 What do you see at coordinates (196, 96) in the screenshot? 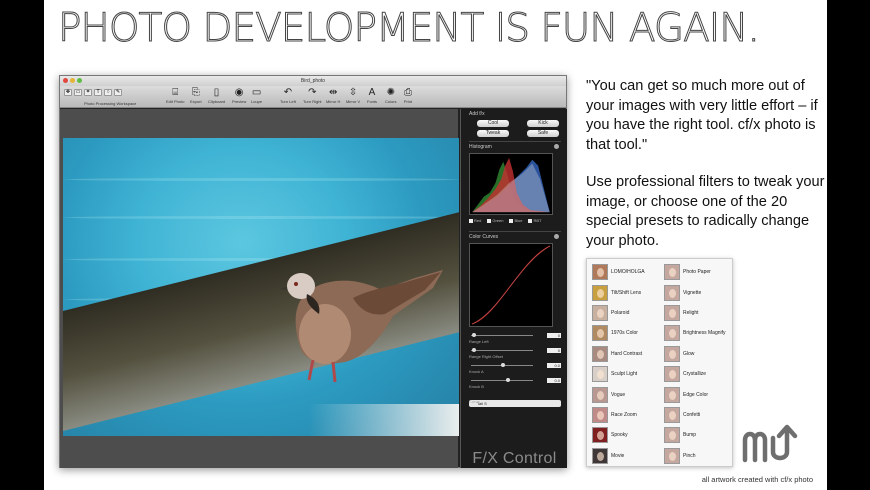
I see `toolbar-export-button: ⎘ Export` at bounding box center [196, 96].